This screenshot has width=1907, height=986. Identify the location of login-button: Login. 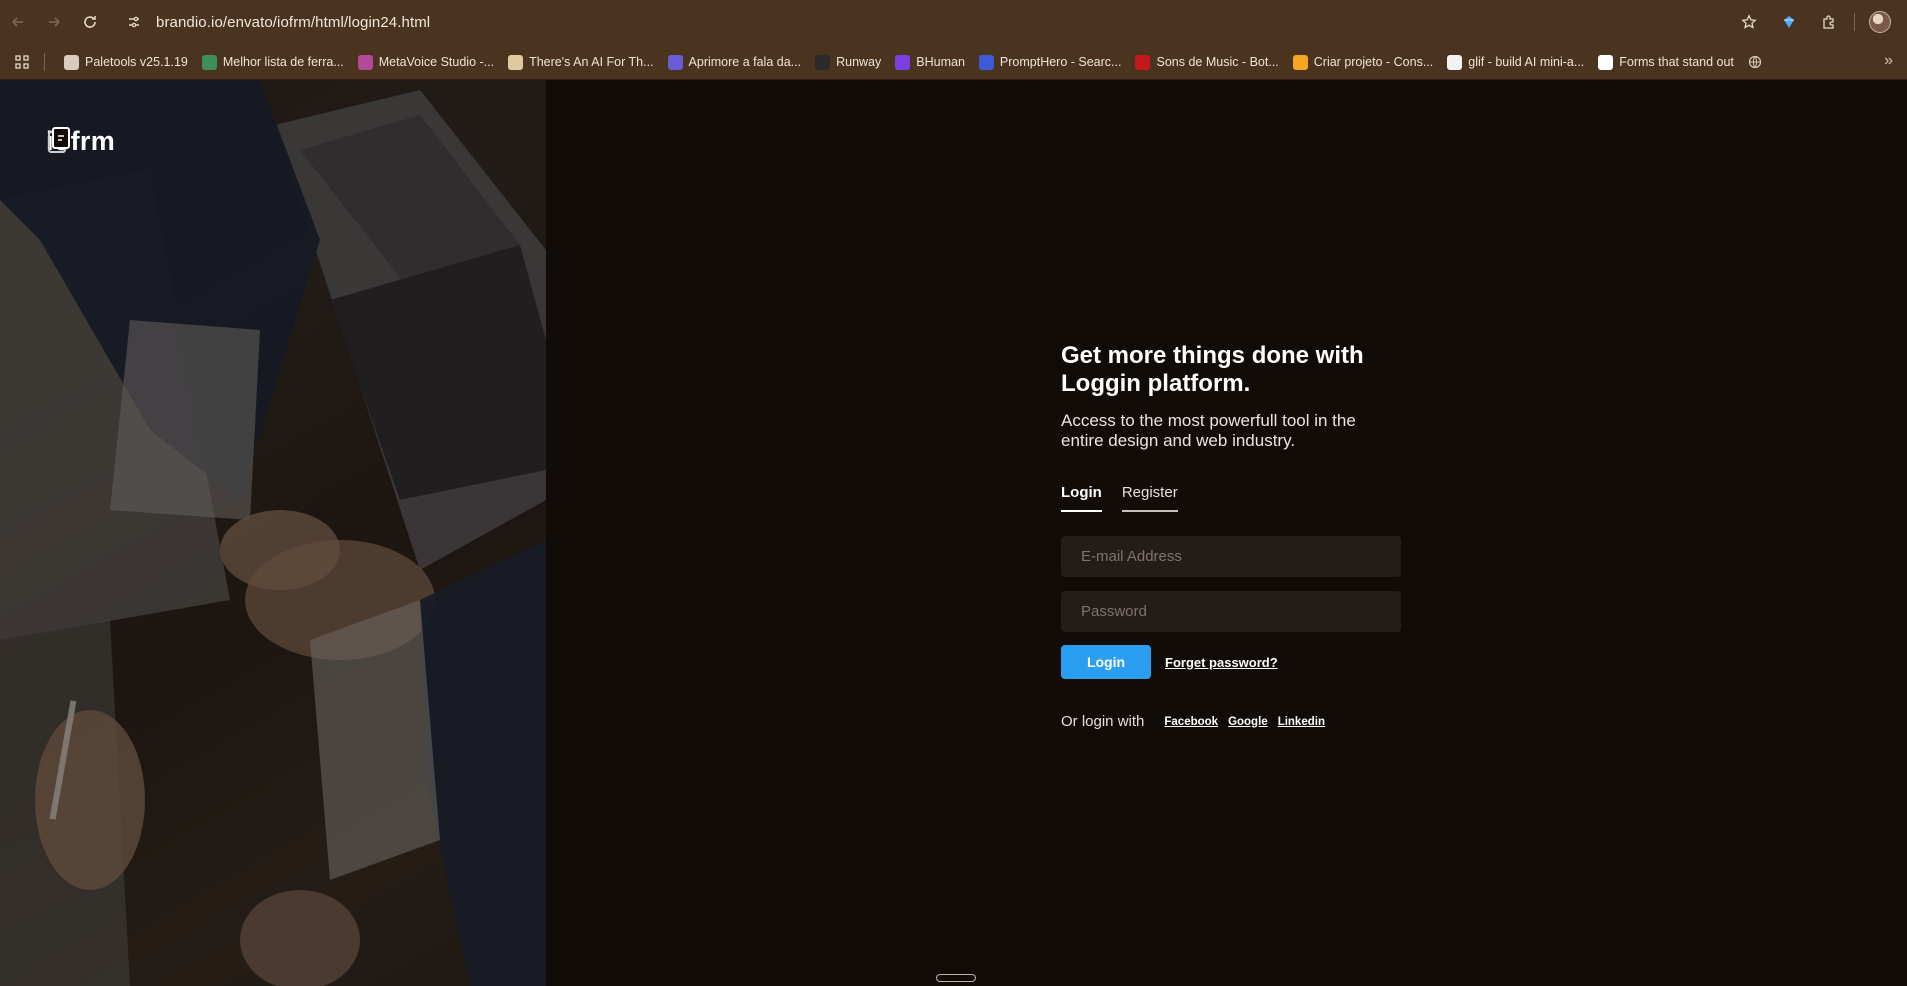
(1106, 662).